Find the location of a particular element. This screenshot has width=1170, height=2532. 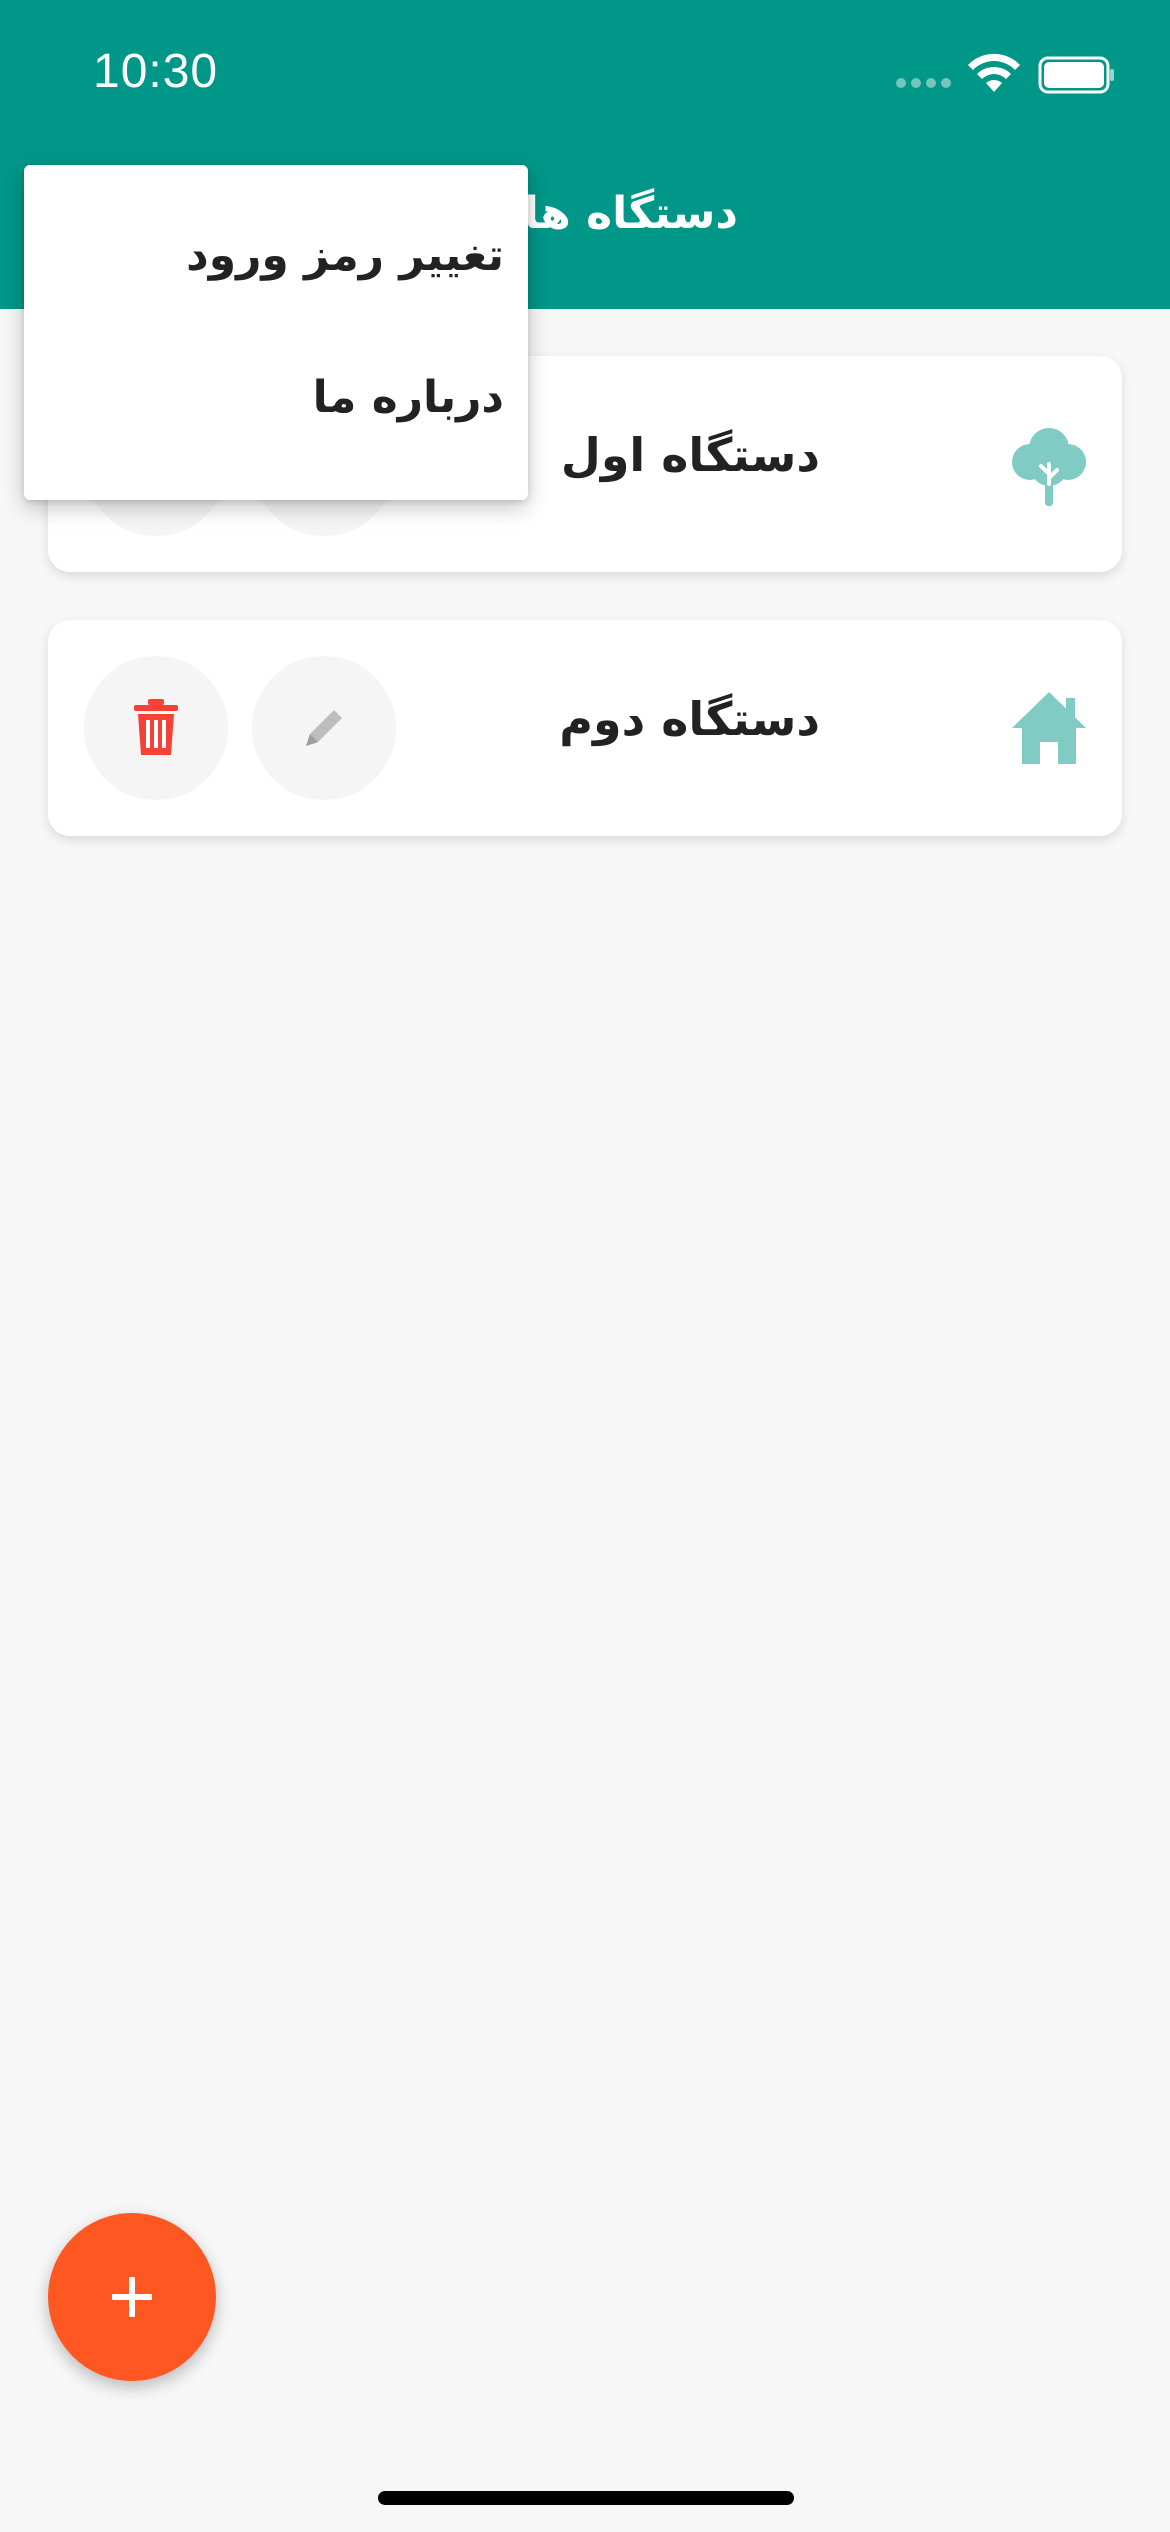

tree-icon is located at coordinates (1049, 467).